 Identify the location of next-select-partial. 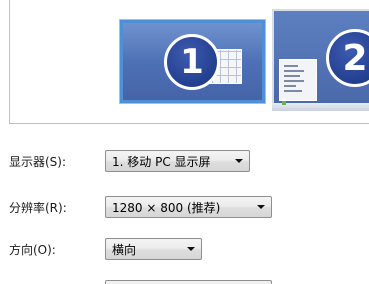
(188, 282).